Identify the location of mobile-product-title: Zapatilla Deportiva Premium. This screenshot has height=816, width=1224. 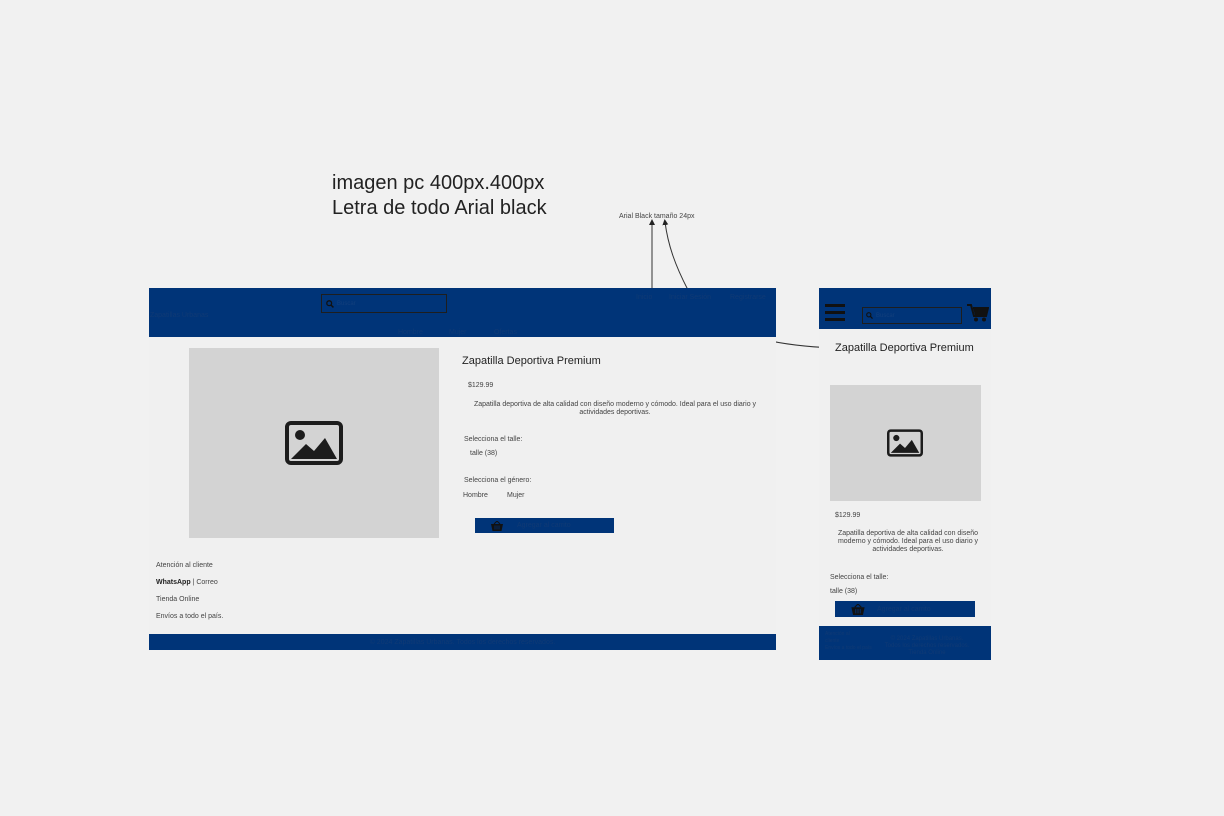
(904, 348).